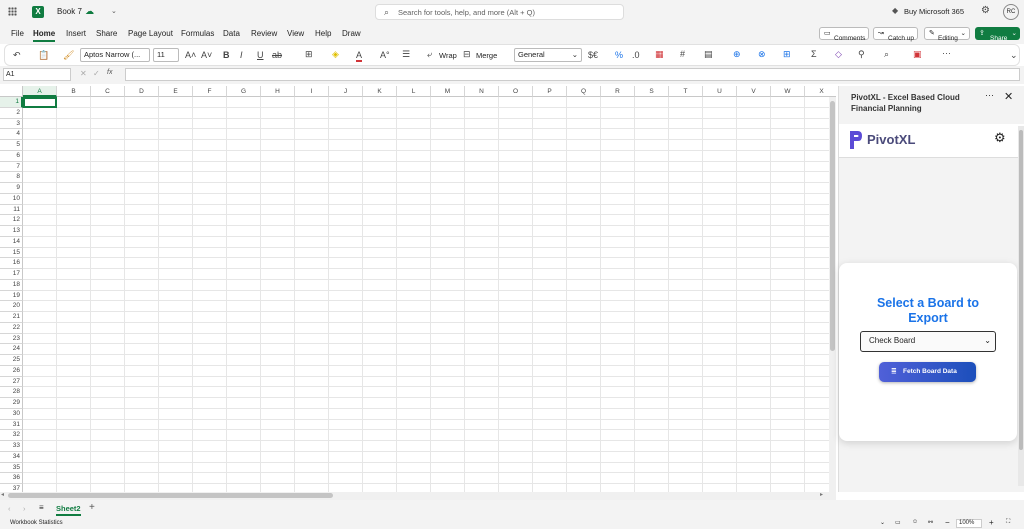 The height and width of the screenshot is (529, 1024). What do you see at coordinates (788, 91) in the screenshot?
I see `column-header: W` at bounding box center [788, 91].